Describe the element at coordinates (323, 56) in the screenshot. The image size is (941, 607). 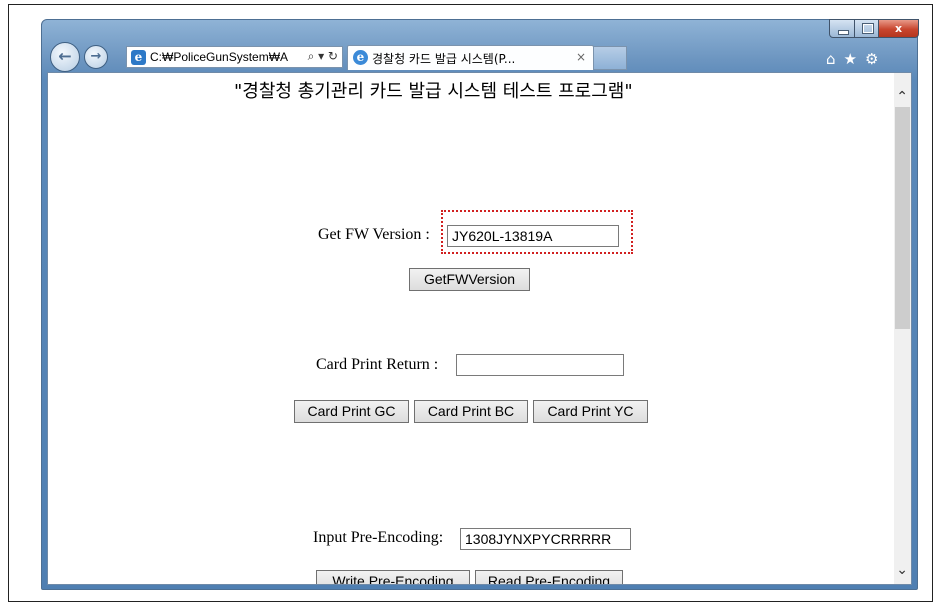
I see `search-refresh-icons: ⌕ ▾ ↻` at that location.